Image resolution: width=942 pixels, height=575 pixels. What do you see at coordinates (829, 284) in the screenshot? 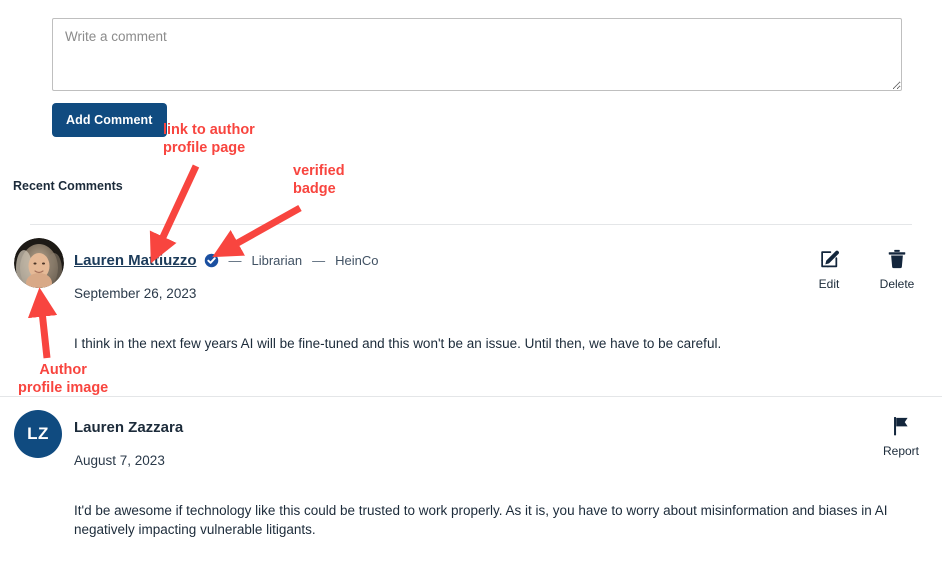
I see `edit-label: Edit` at bounding box center [829, 284].